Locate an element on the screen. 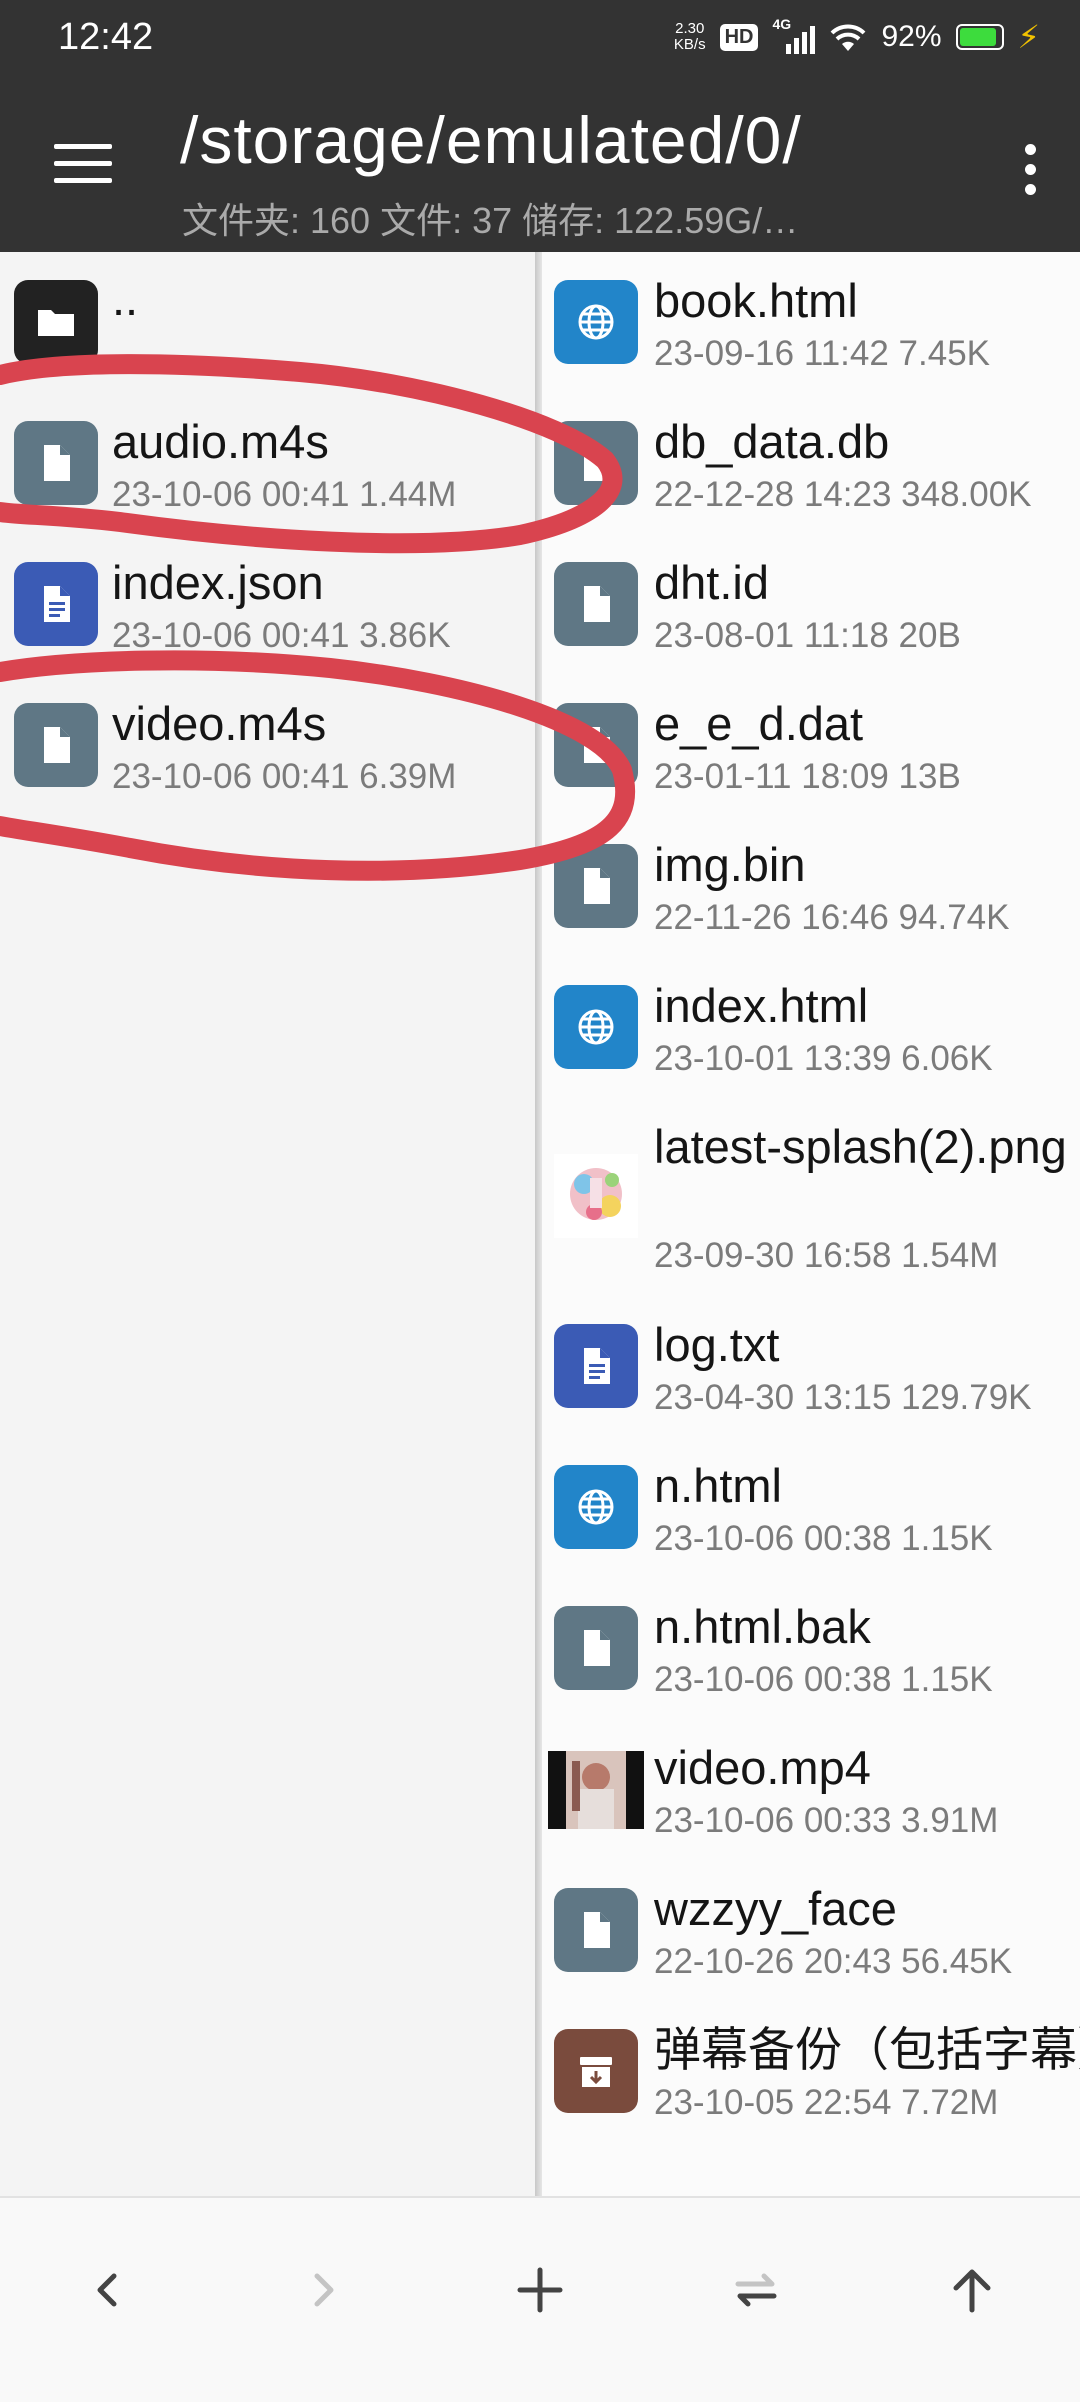 The image size is (1080, 2402). add-icon is located at coordinates (540, 2290).